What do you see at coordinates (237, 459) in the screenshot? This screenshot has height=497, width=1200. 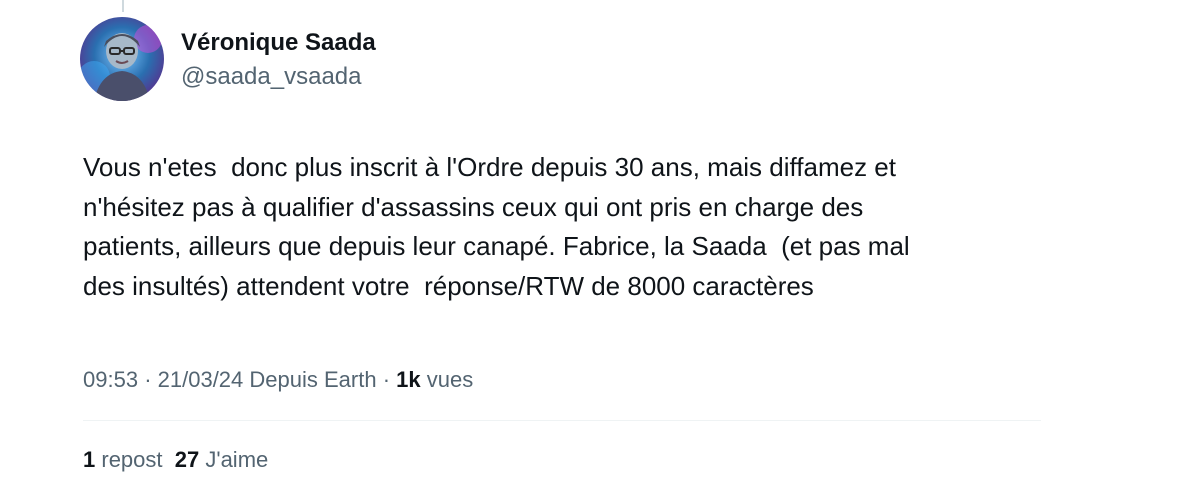 I see `likes-label: J'aime` at bounding box center [237, 459].